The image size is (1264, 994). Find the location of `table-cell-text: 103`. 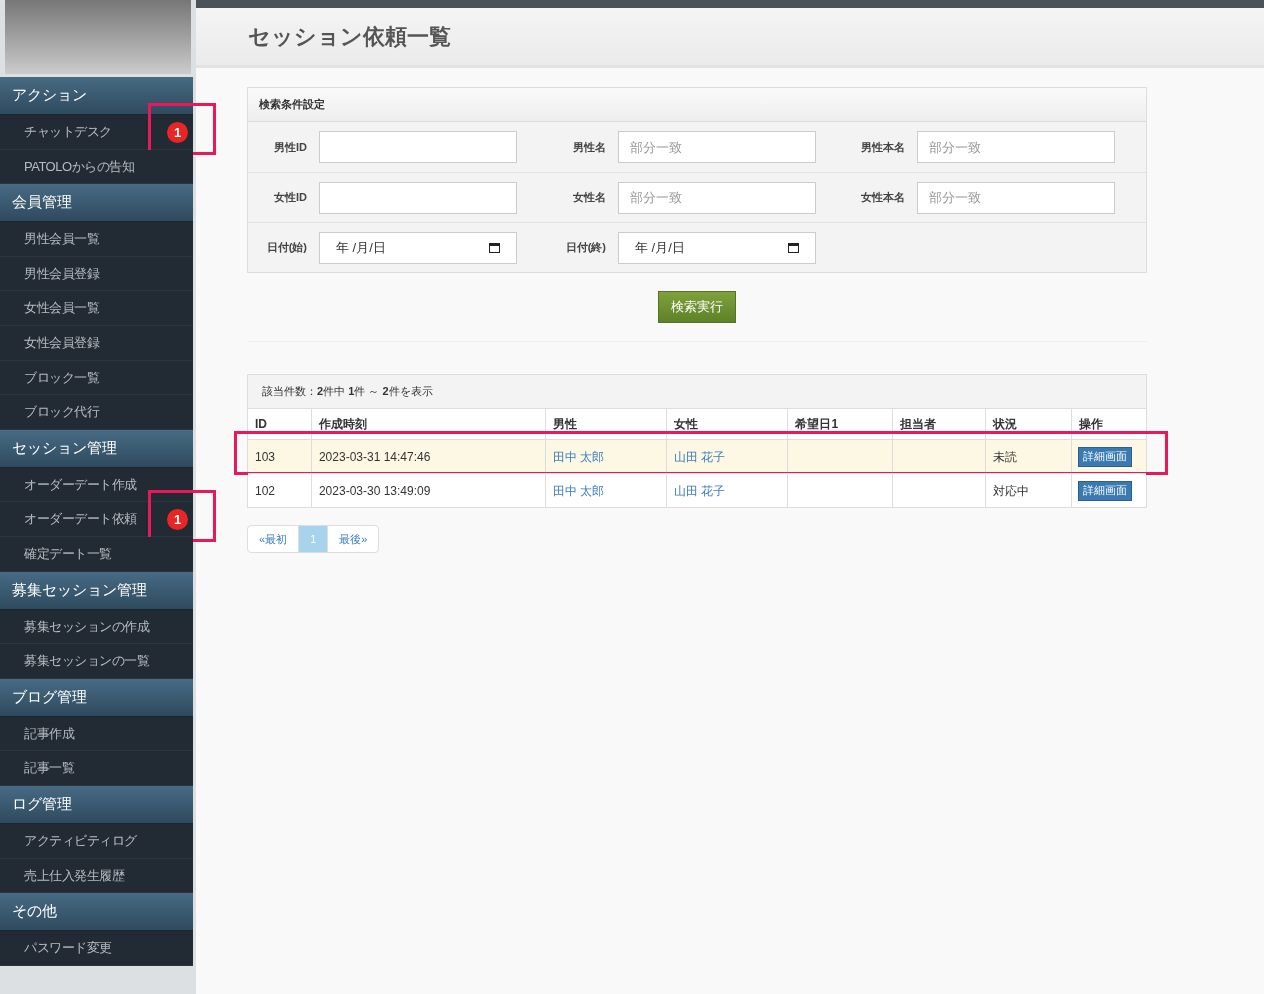

table-cell-text: 103 is located at coordinates (265, 457).